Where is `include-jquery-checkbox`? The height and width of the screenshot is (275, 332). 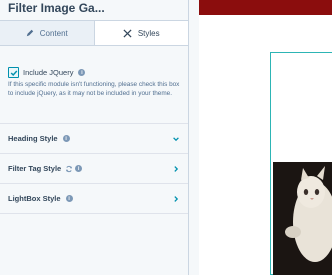 include-jquery-checkbox is located at coordinates (13, 72).